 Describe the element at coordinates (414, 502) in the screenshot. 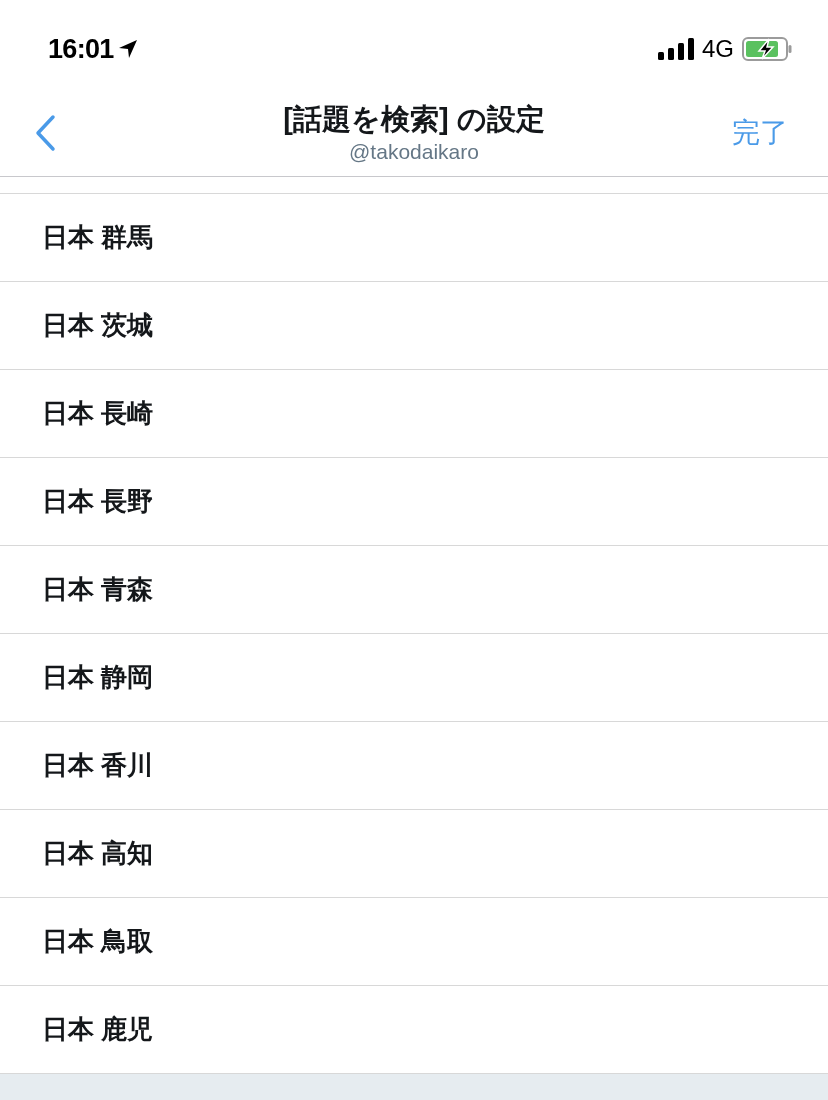

I see `location-list-item: 日本 長野` at that location.